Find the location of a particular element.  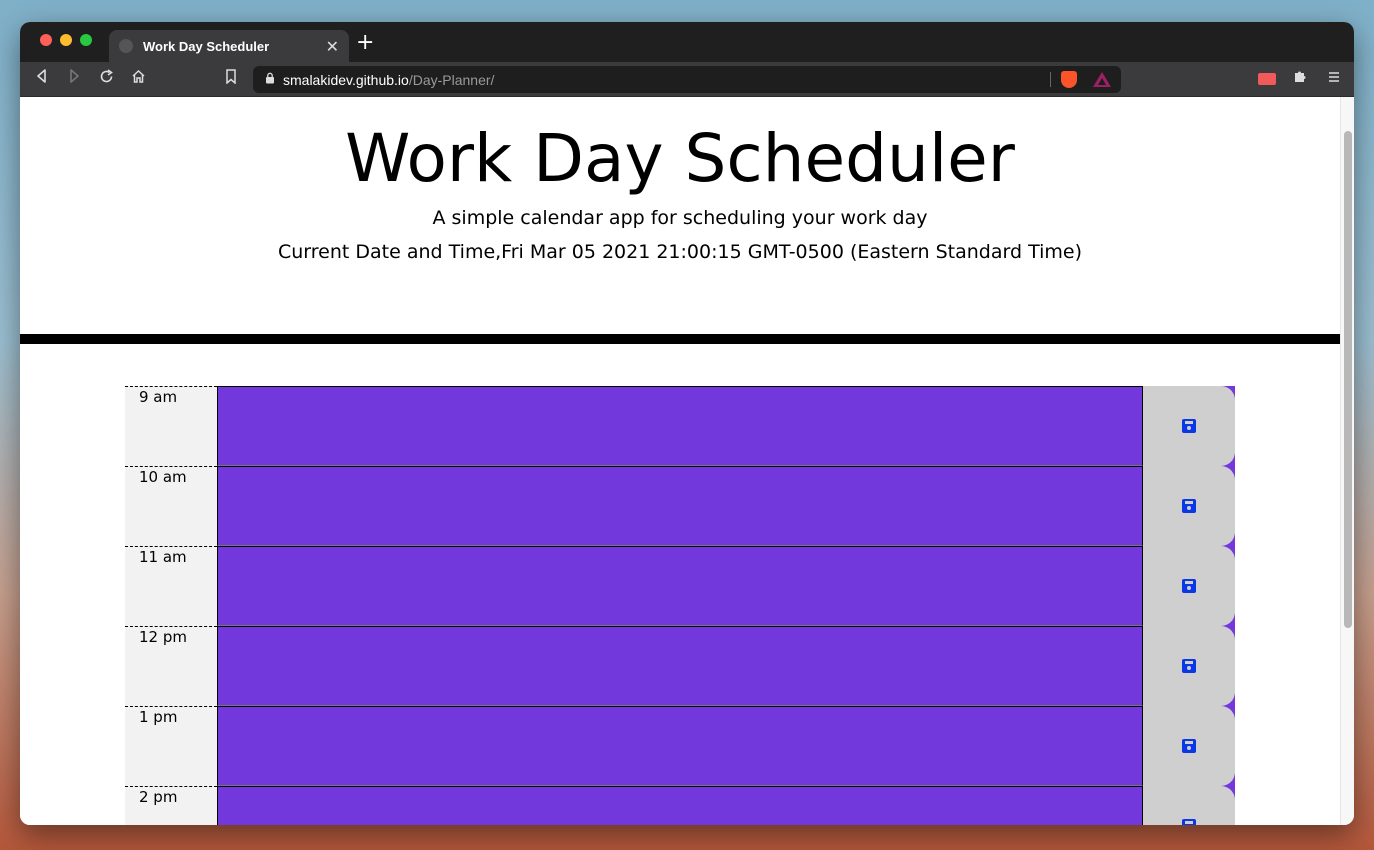

extensions-puzzle-icon is located at coordinates (1300, 78).